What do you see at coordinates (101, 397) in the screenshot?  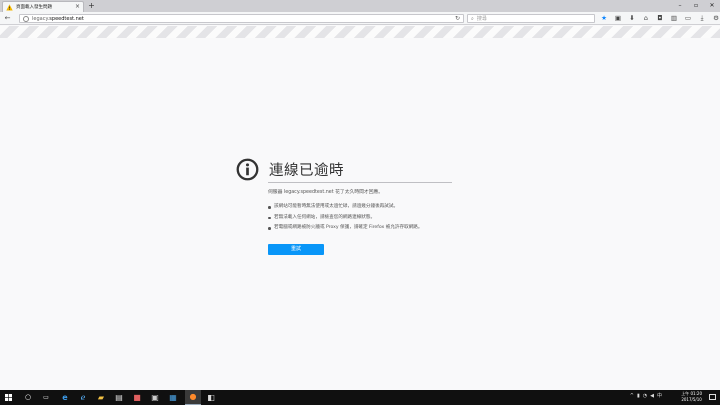 I see `file-explorer-icon: ▰` at bounding box center [101, 397].